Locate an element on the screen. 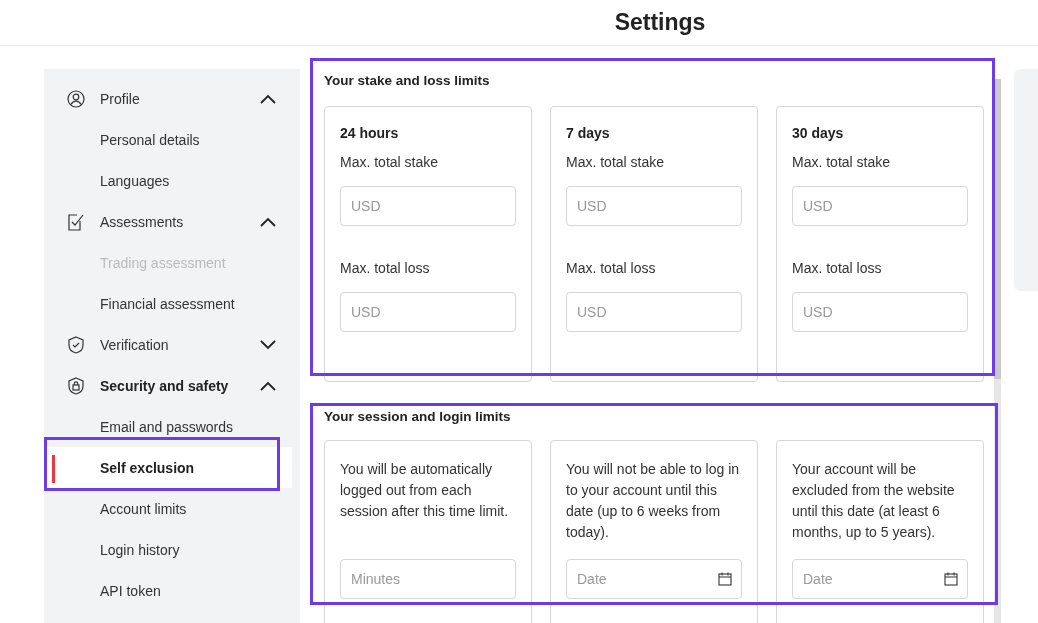 This screenshot has height=623, width=1038. sidebar-group: Assessments is located at coordinates (172, 221).